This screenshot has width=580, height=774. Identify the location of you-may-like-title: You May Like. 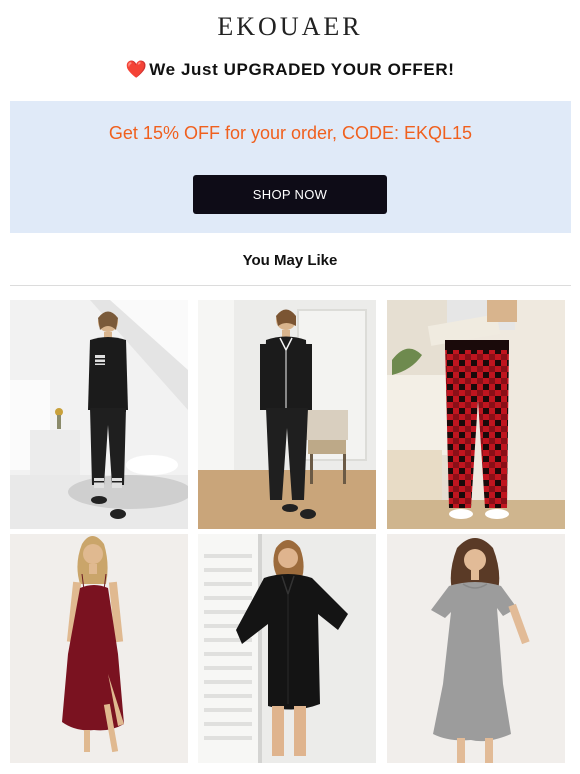
(290, 260).